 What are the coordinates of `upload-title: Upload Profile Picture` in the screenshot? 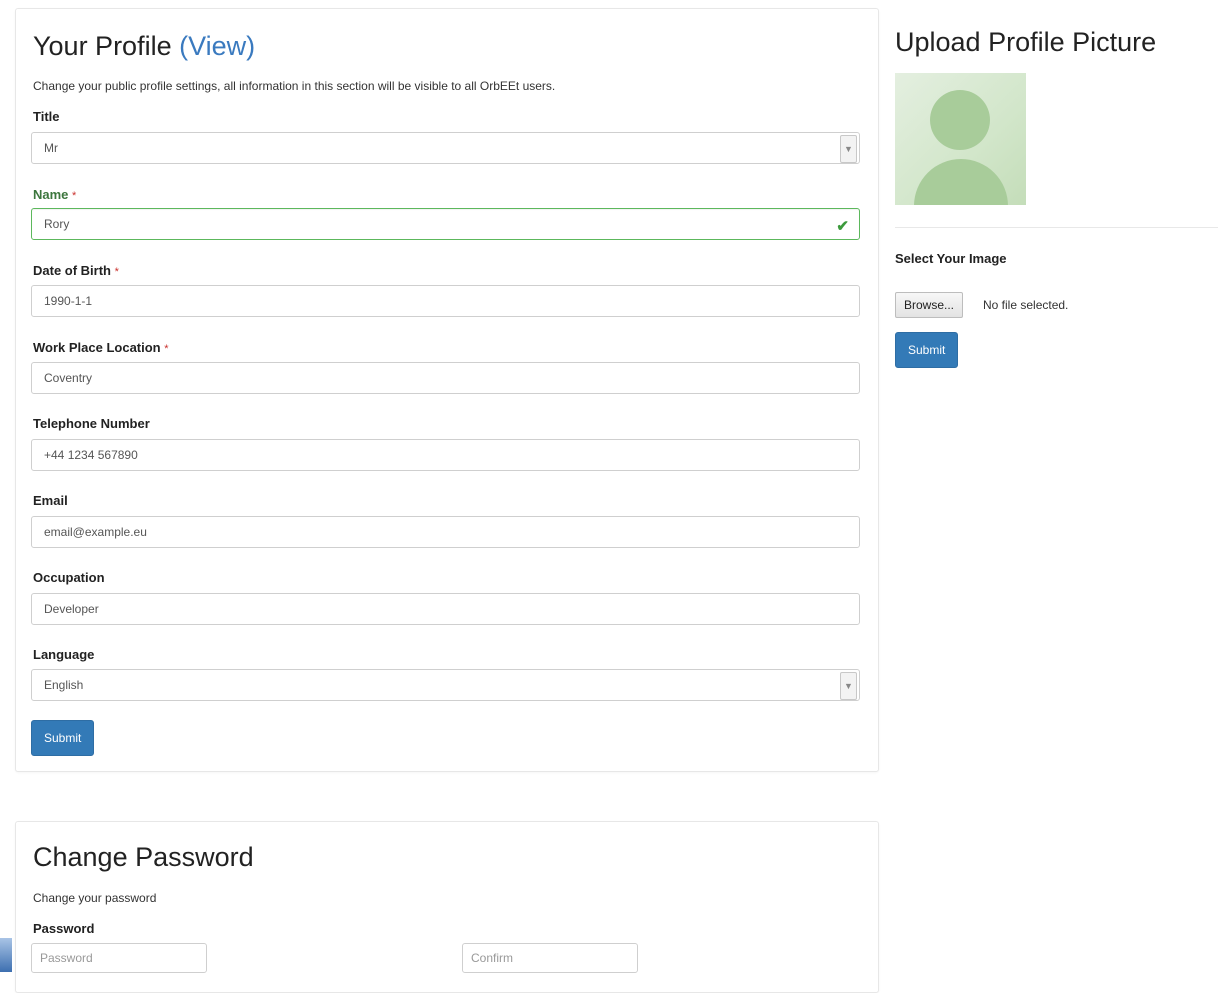 It's located at (1026, 42).